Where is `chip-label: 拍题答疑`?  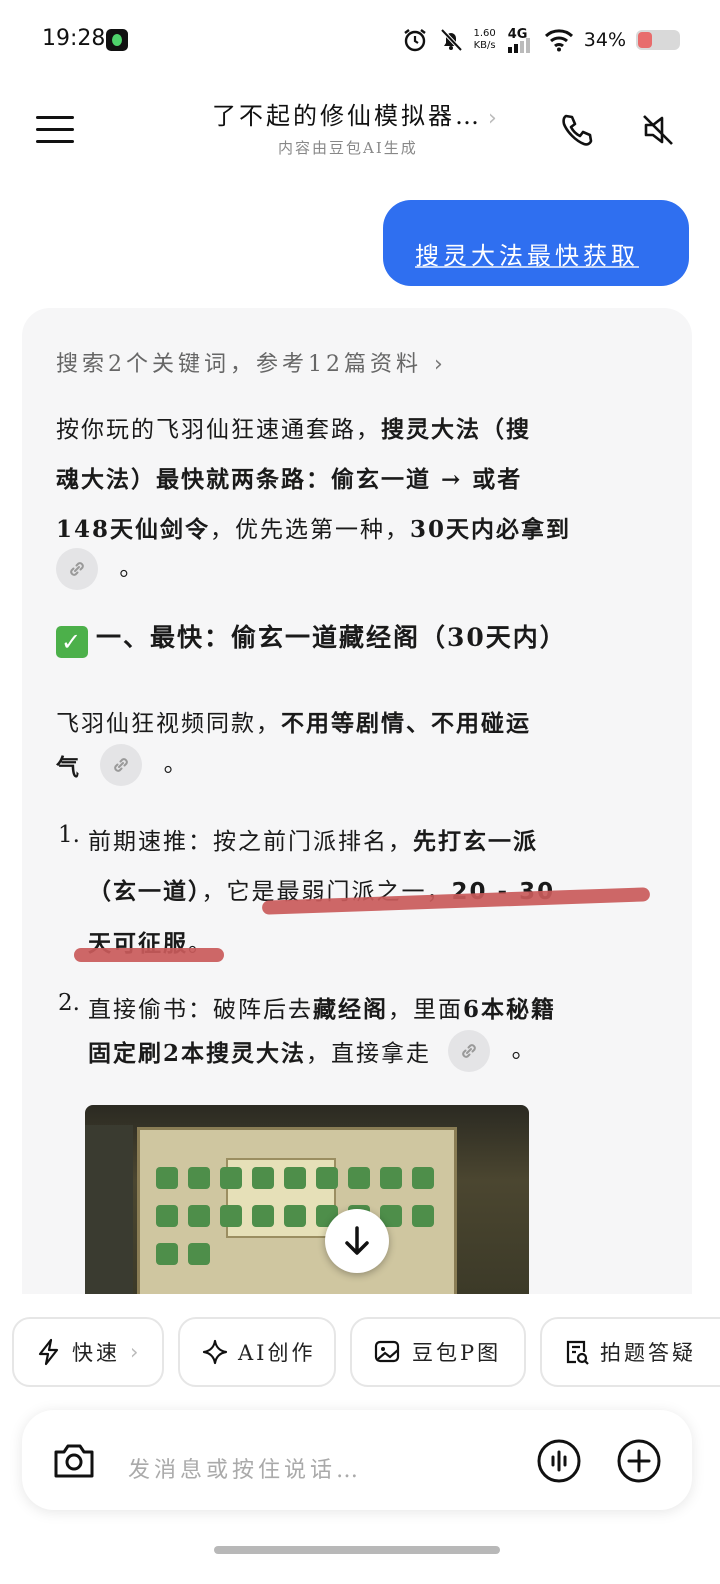 chip-label: 拍题答疑 is located at coordinates (648, 1353).